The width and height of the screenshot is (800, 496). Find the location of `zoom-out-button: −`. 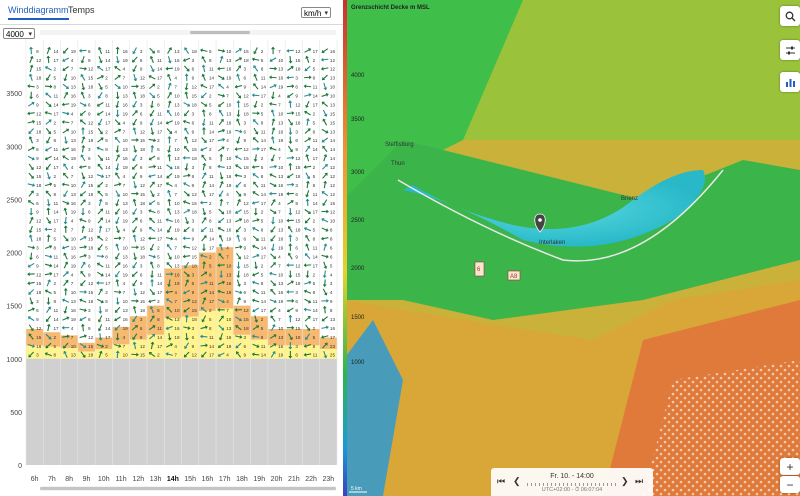

zoom-out-button: − is located at coordinates (790, 484).